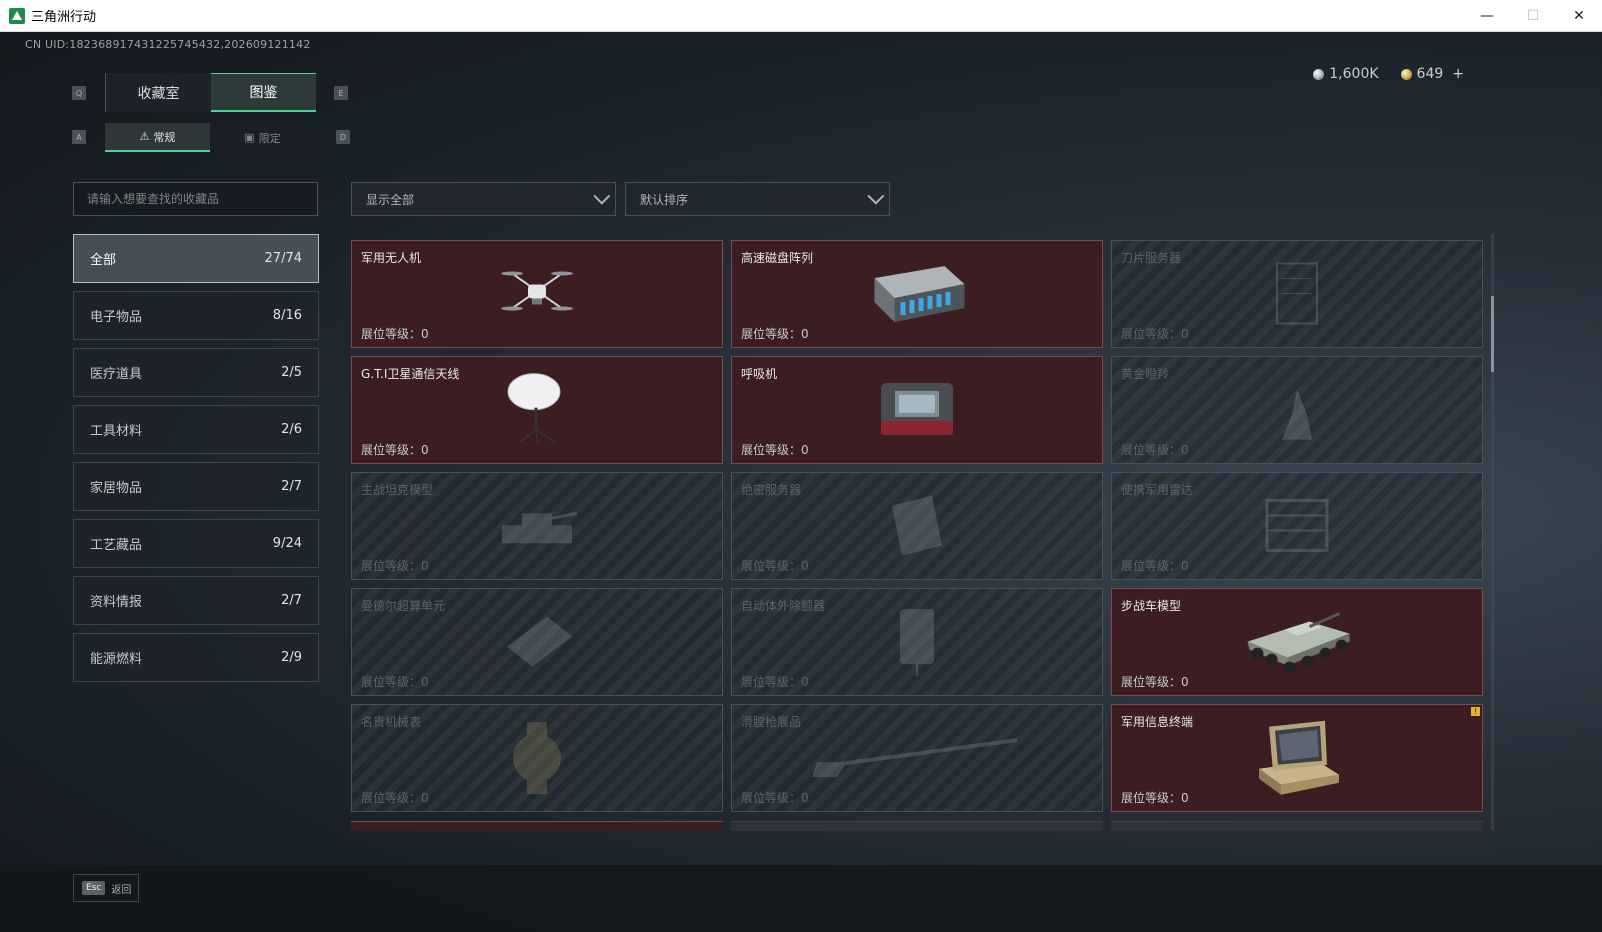  What do you see at coordinates (1297, 294) in the screenshot?
I see `collection-card: 刀片服务器 展位等级：0` at bounding box center [1297, 294].